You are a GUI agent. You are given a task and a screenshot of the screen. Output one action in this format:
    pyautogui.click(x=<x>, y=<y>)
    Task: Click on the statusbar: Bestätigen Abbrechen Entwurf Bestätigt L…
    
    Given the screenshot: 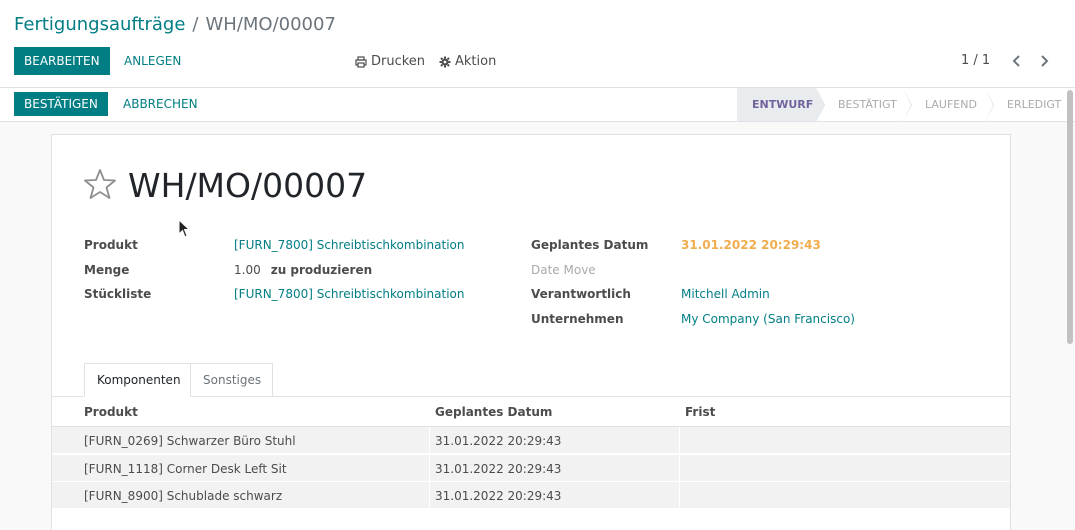 What is the action you would take?
    pyautogui.click(x=537, y=105)
    